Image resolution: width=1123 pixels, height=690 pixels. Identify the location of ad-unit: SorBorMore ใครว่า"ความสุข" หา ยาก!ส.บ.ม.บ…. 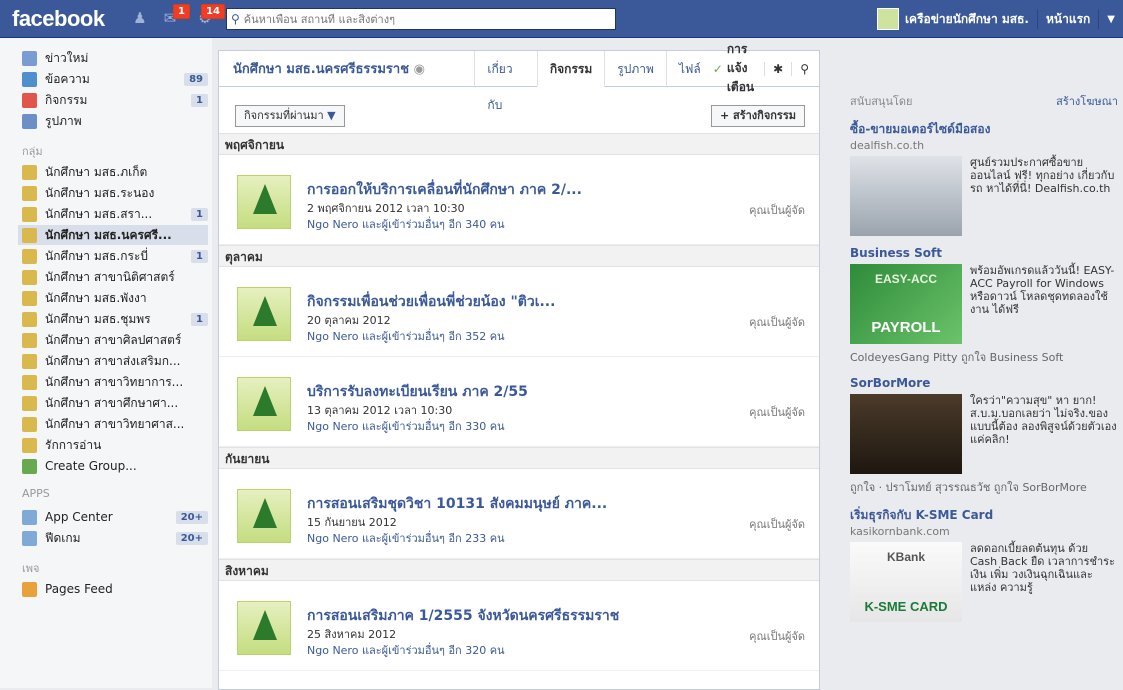
(984, 436).